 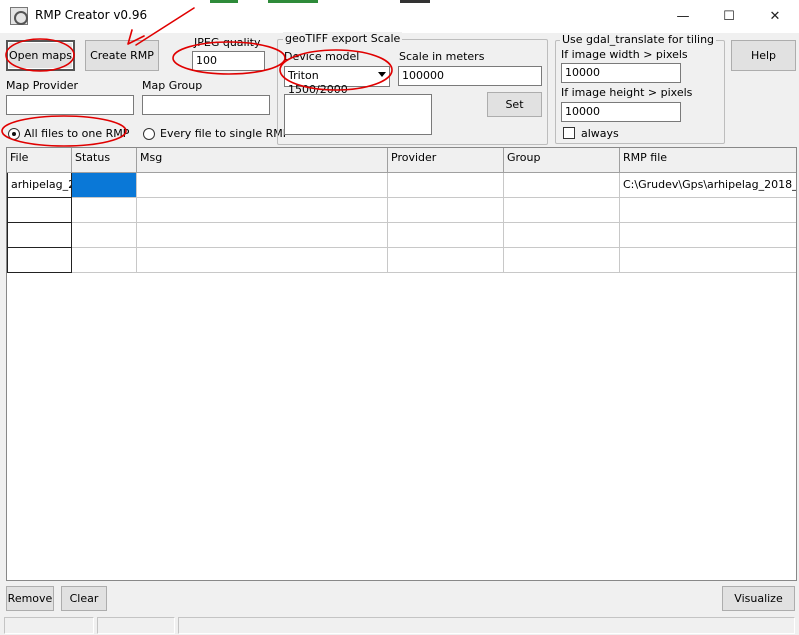 I want to click on map-provider-label: Map Provider, so click(x=42, y=85).